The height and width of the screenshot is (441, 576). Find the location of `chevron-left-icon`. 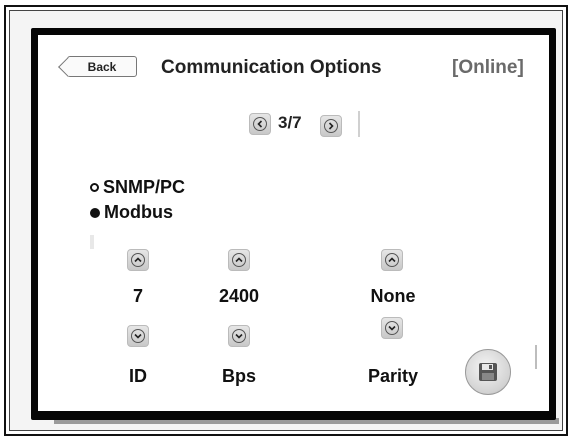

chevron-left-icon is located at coordinates (260, 124).